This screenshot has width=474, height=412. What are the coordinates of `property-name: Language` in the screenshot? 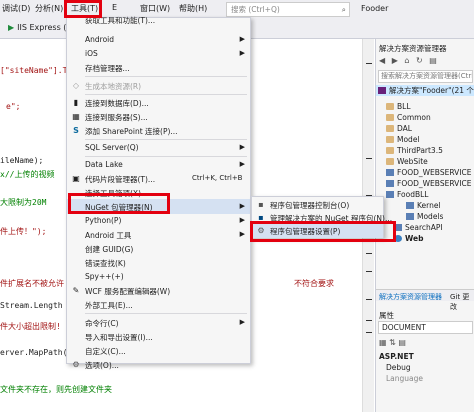 It's located at (404, 378).